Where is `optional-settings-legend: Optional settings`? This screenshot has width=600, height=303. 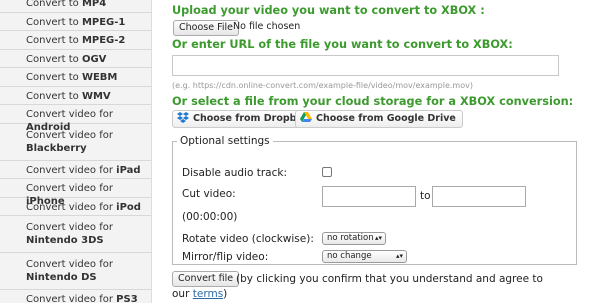
optional-settings-legend: Optional settings is located at coordinates (225, 141).